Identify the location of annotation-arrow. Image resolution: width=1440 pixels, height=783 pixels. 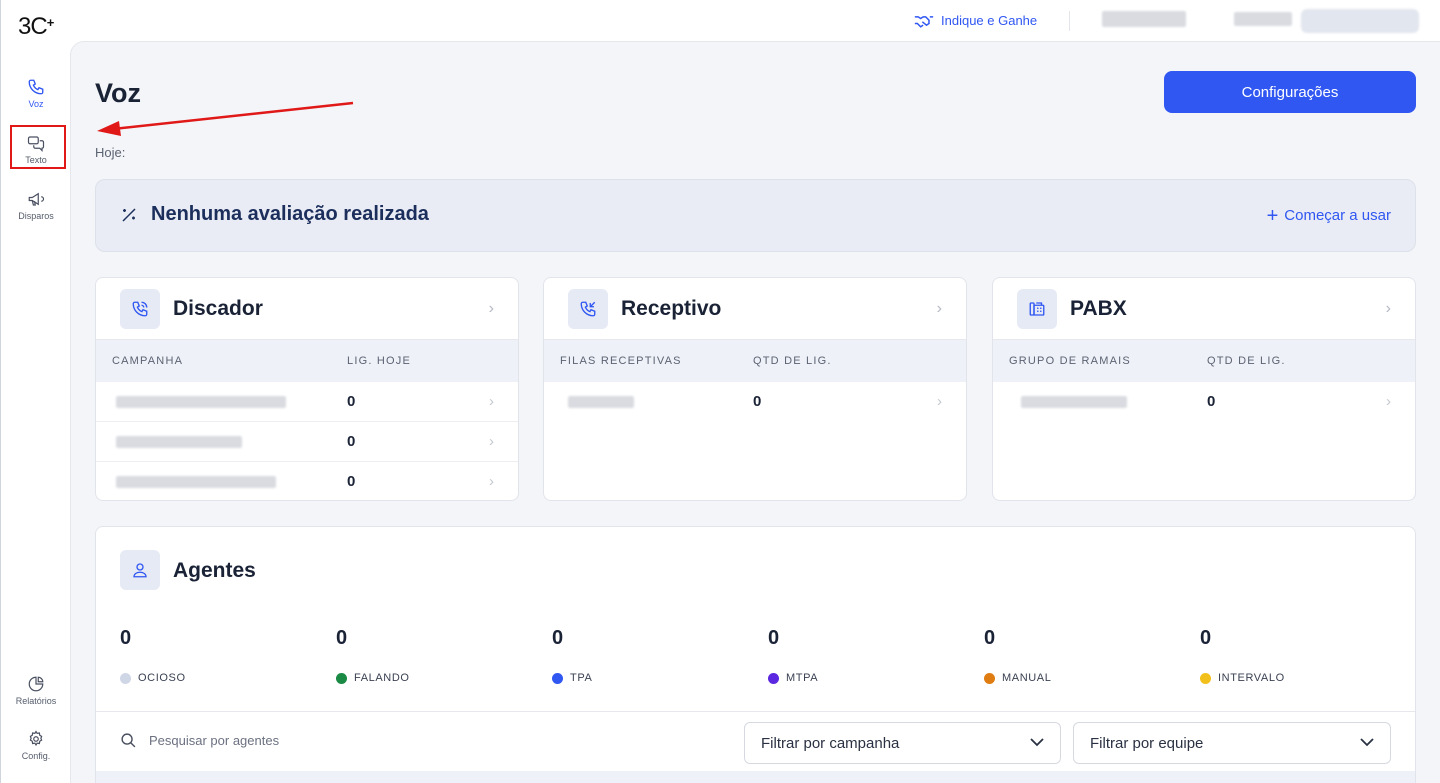
(225, 118).